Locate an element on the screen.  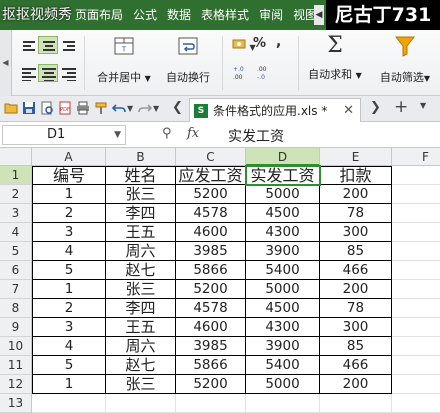
formula-input: 实发工资 is located at coordinates (256, 136).